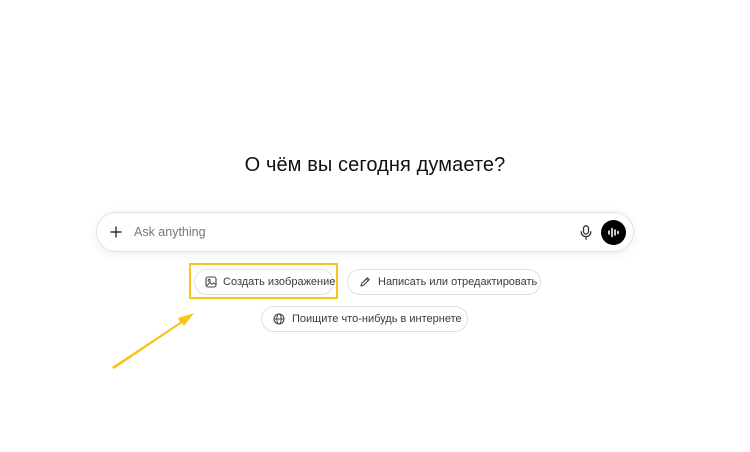  What do you see at coordinates (377, 319) in the screenshot?
I see `chip-label: Поищите что-нибудь в интернете` at bounding box center [377, 319].